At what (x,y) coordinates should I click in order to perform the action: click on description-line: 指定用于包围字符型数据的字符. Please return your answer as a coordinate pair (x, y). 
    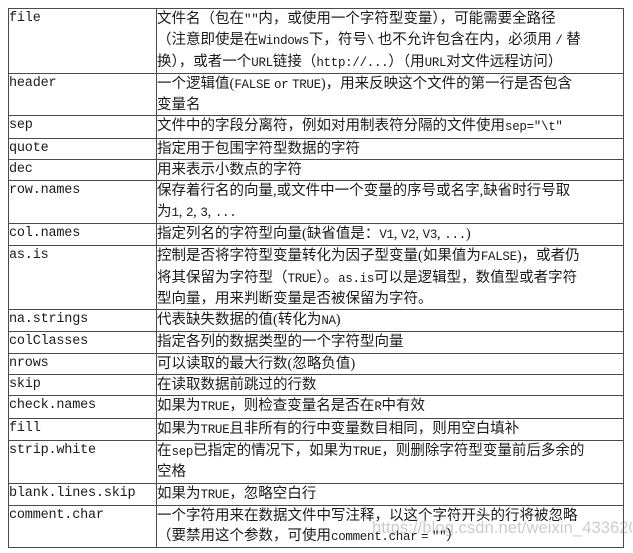
    Looking at the image, I should click on (258, 148).